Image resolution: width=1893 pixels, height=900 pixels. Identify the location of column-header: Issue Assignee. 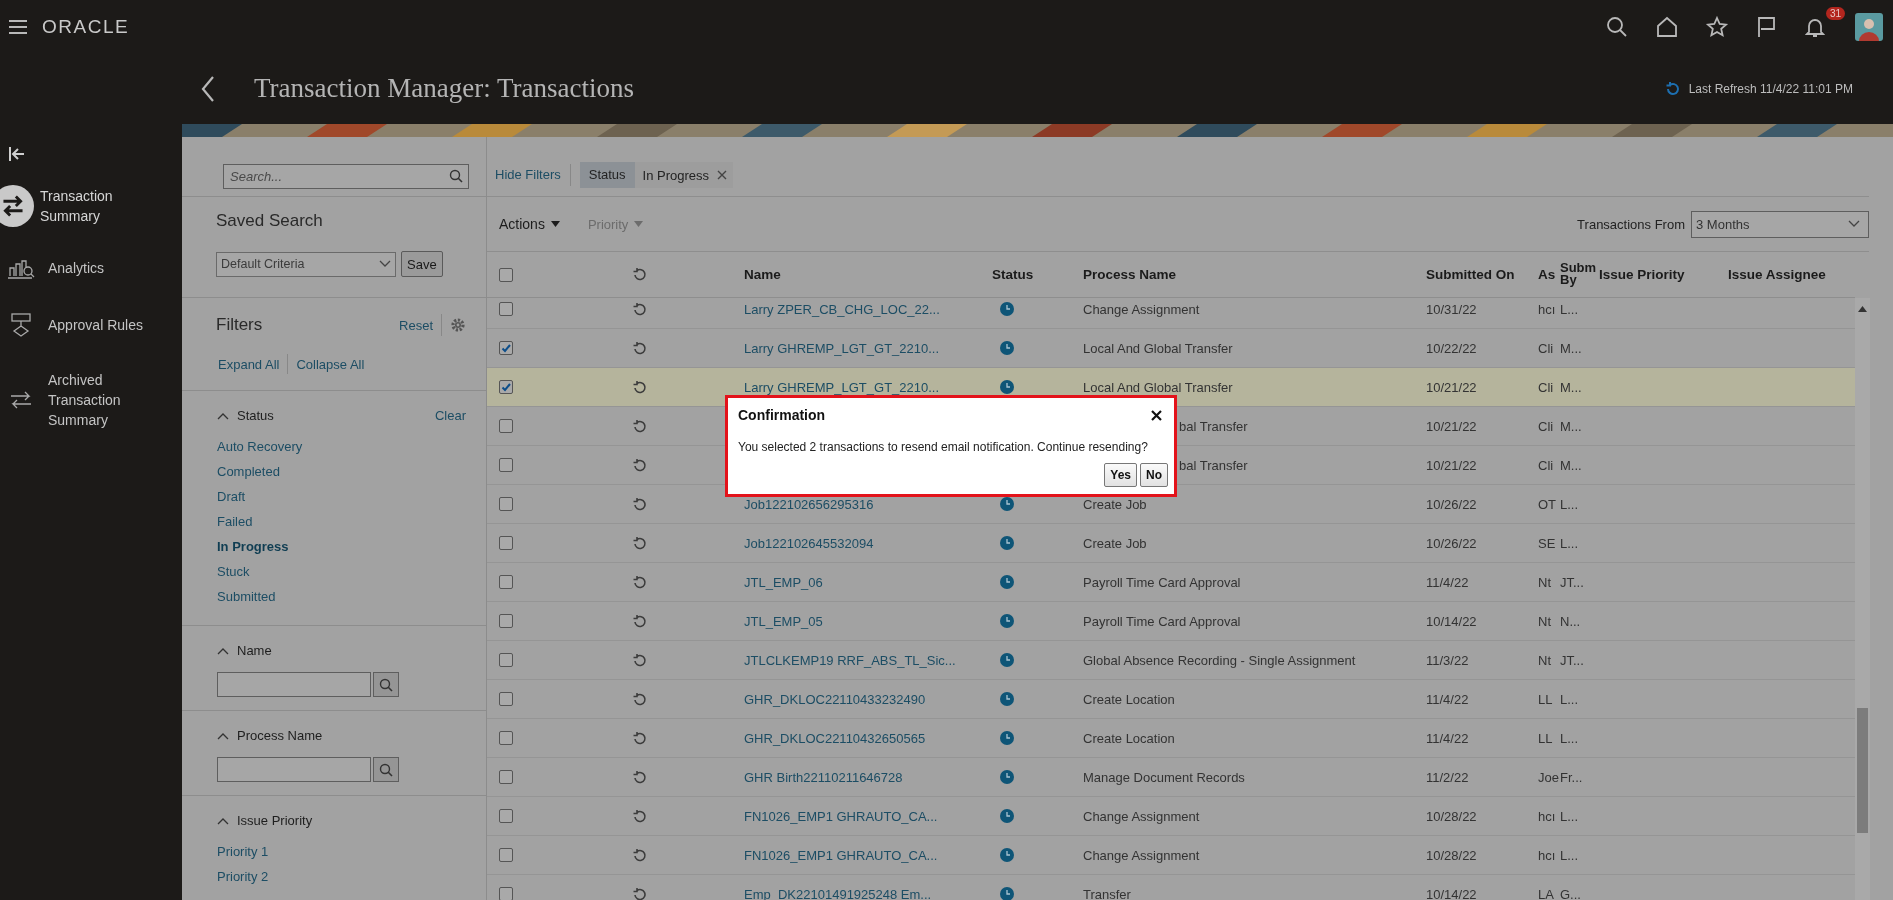
(1791, 274).